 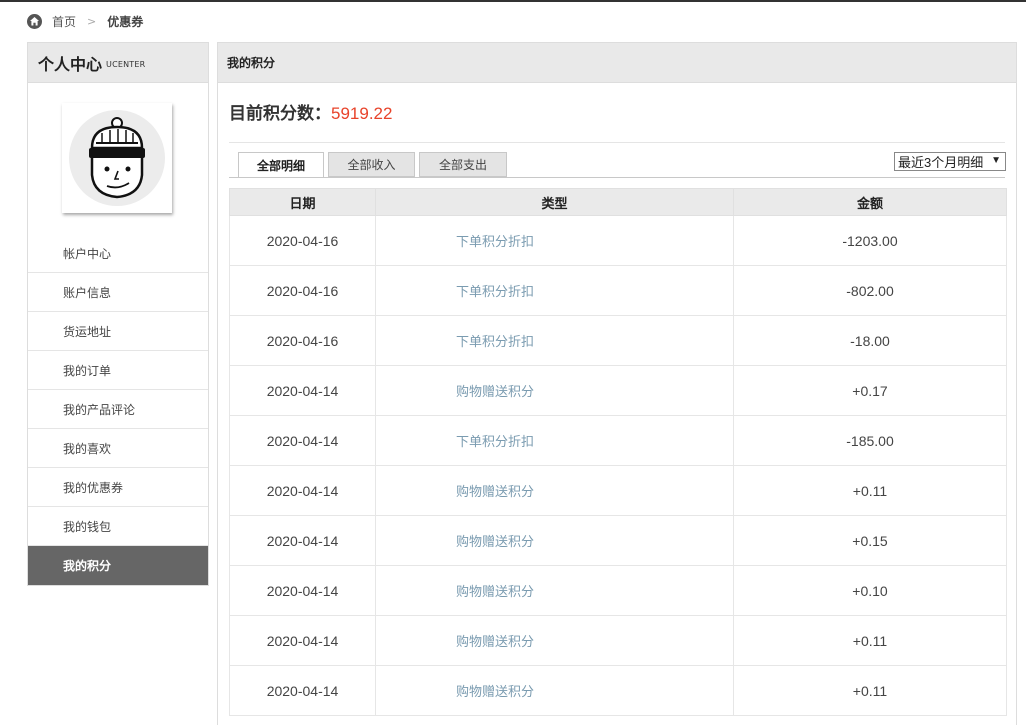 I want to click on table-row: 2020-04-14 下单积分折扣 -185.00, so click(x=618, y=440).